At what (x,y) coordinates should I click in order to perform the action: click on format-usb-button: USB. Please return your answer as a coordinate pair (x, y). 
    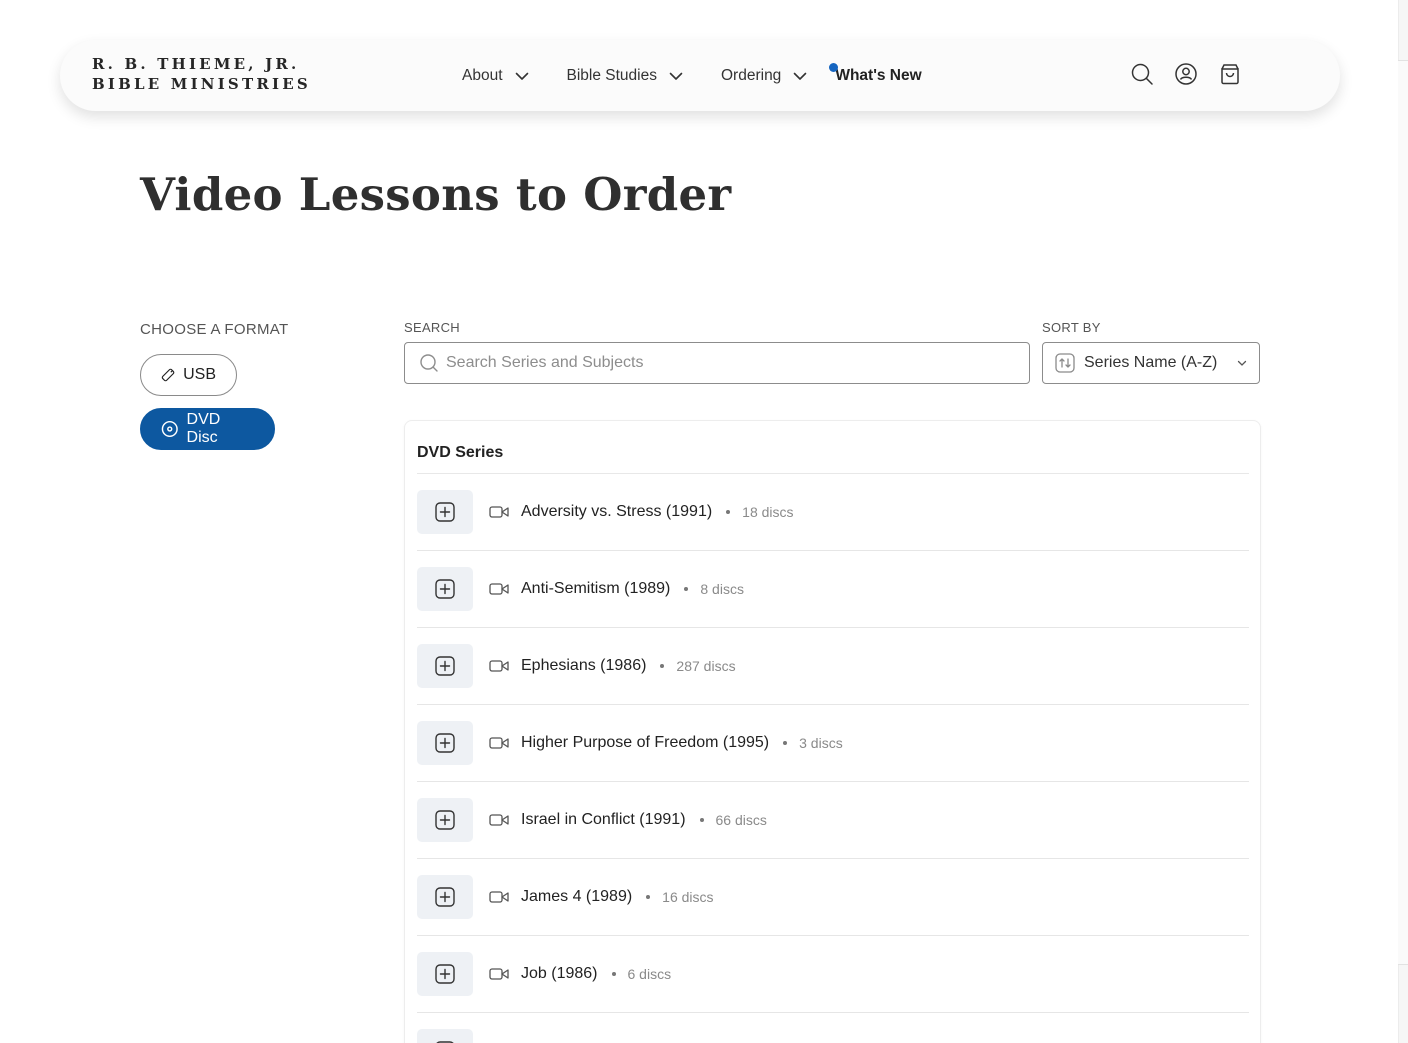
    Looking at the image, I should click on (188, 375).